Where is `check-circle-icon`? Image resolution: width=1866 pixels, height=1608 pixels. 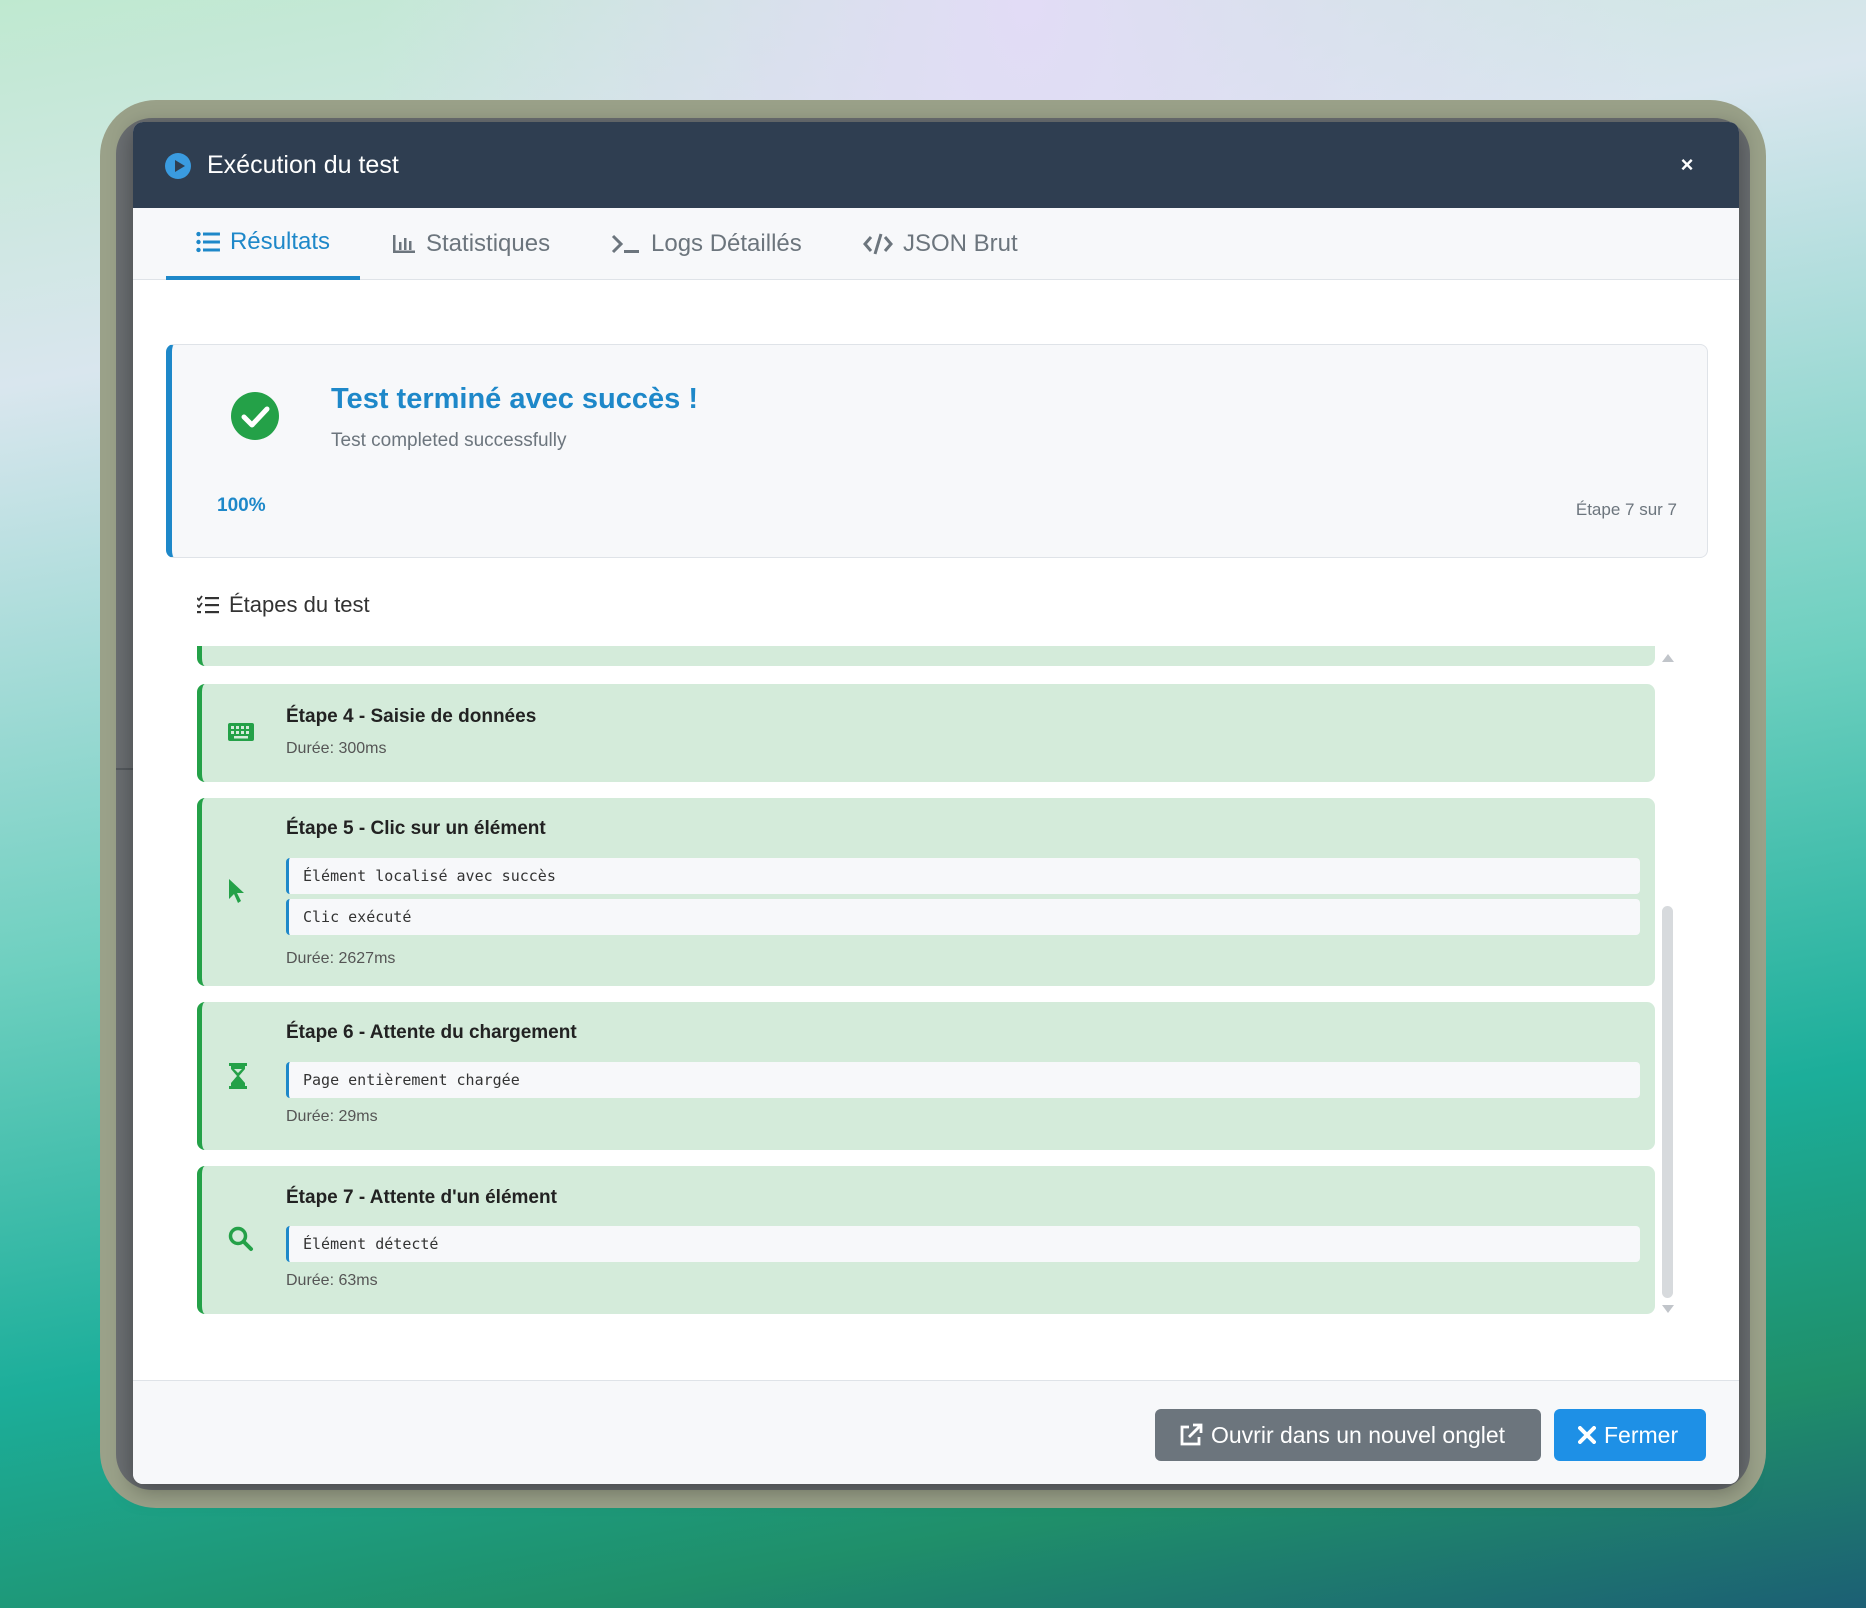 check-circle-icon is located at coordinates (255, 416).